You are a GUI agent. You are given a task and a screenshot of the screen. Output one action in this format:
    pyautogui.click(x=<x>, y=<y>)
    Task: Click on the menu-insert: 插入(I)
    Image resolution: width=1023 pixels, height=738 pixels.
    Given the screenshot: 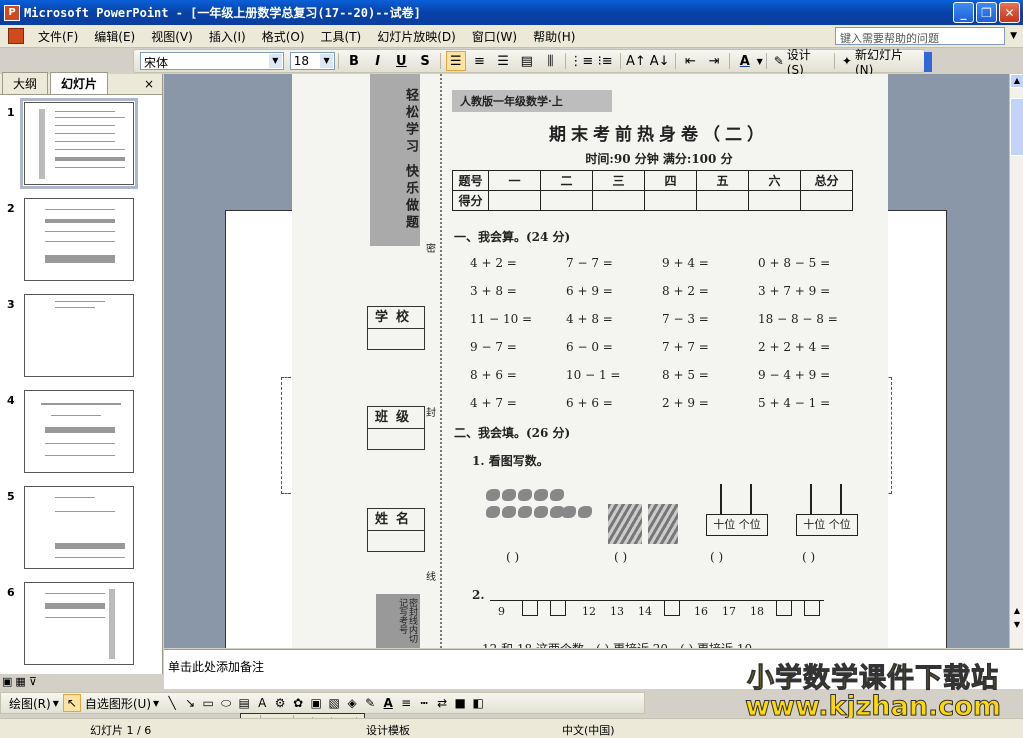 What is the action you would take?
    pyautogui.click(x=227, y=36)
    